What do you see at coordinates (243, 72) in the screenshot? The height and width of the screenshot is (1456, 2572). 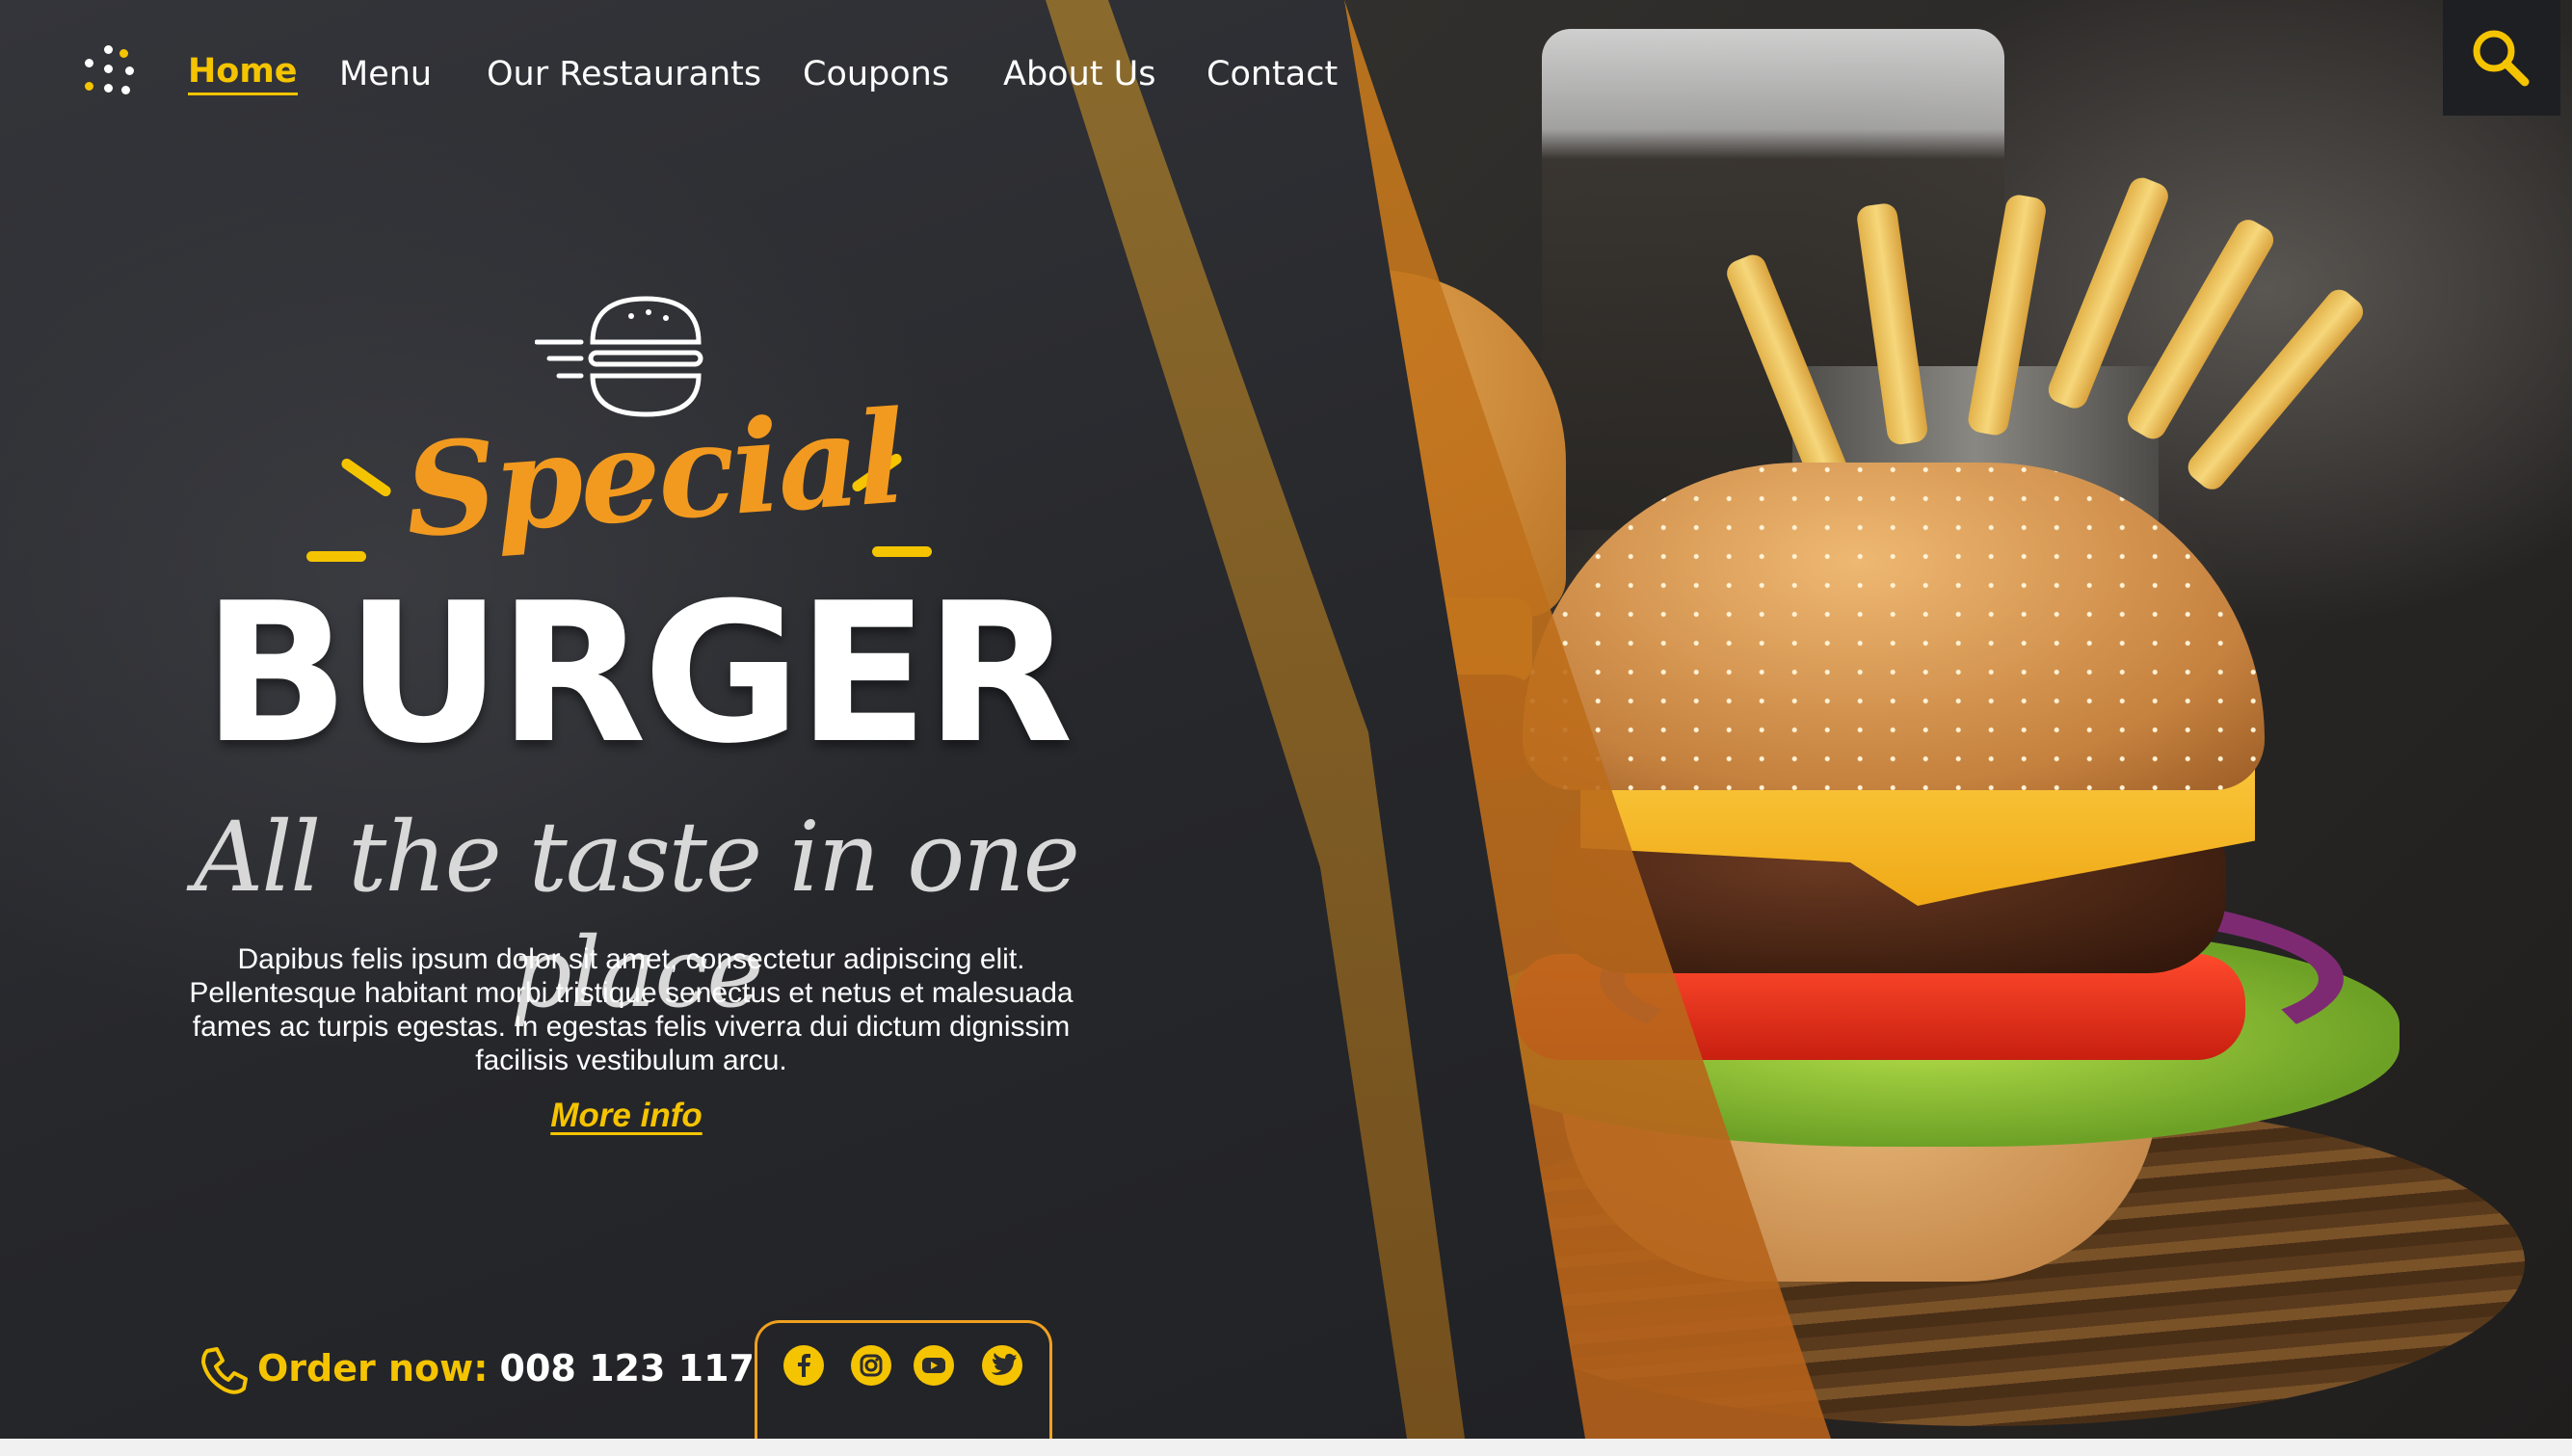 I see `nav-home: Home` at bounding box center [243, 72].